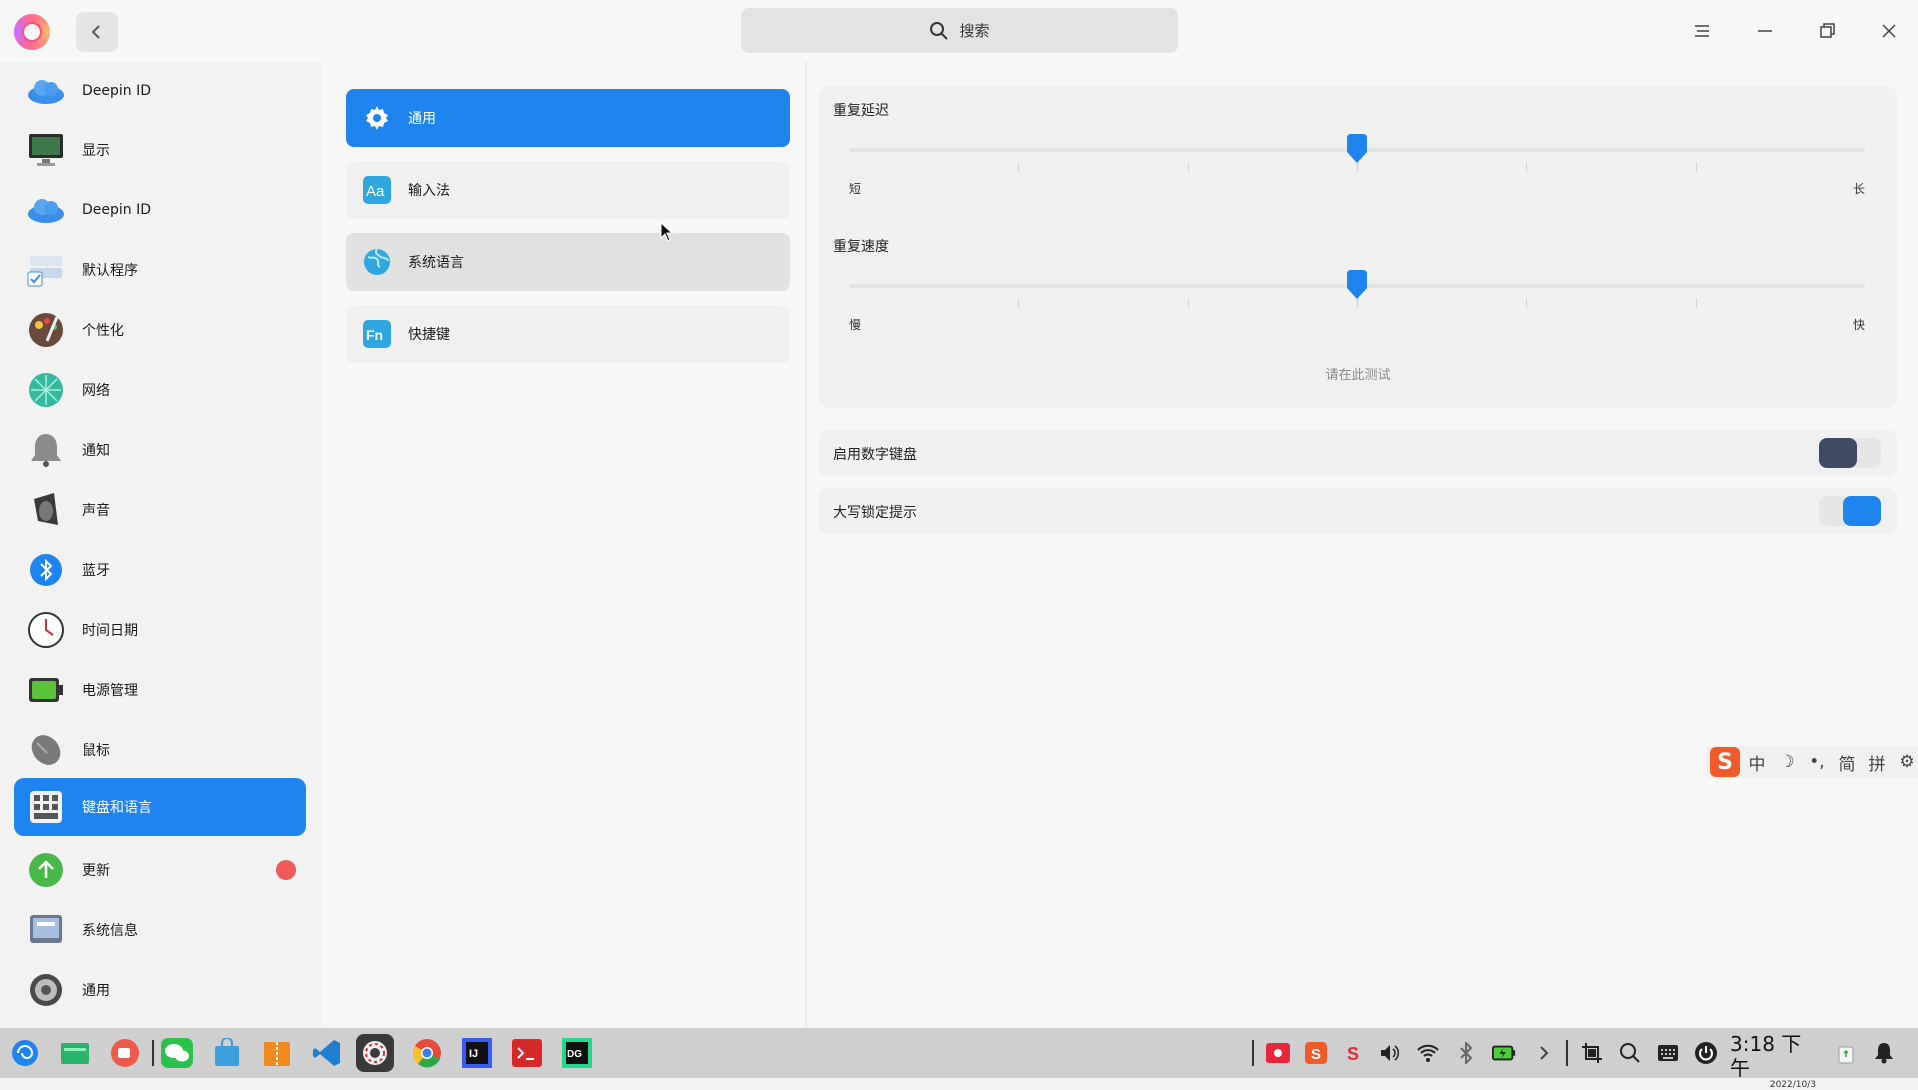 This screenshot has width=1918, height=1090. I want to click on sidebar-item-update: 更新, so click(160, 870).